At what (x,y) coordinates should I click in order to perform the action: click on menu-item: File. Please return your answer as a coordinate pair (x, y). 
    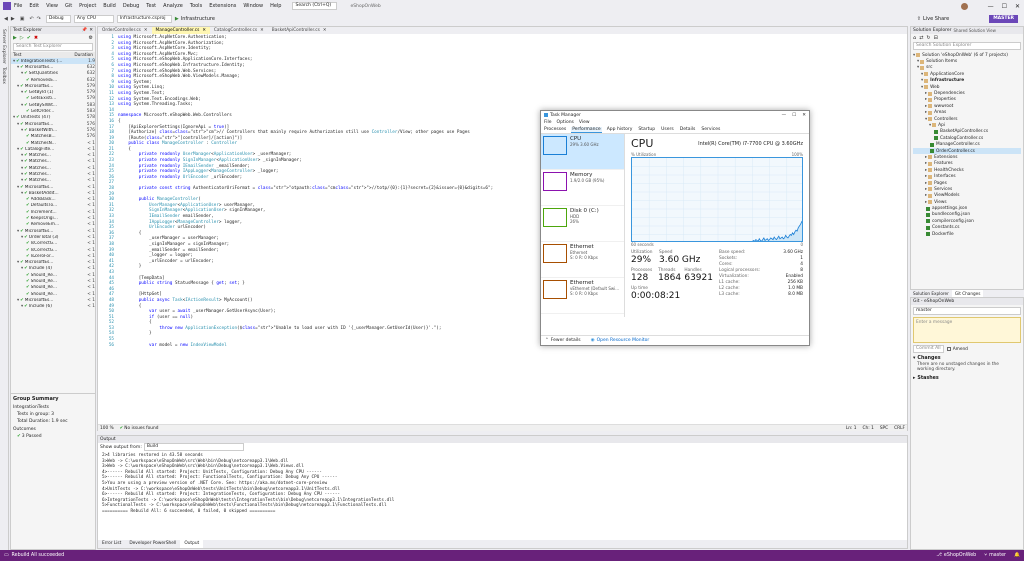
    Looking at the image, I should click on (18, 6).